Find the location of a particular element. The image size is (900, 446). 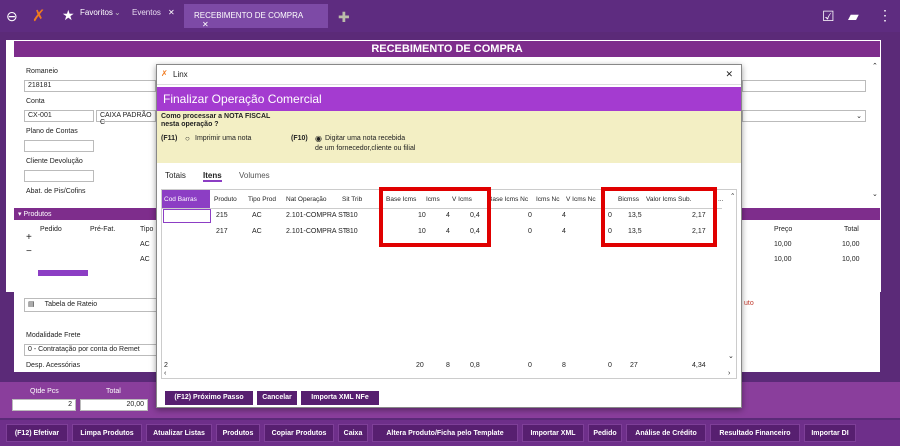

total-field: 20,00 is located at coordinates (114, 405).